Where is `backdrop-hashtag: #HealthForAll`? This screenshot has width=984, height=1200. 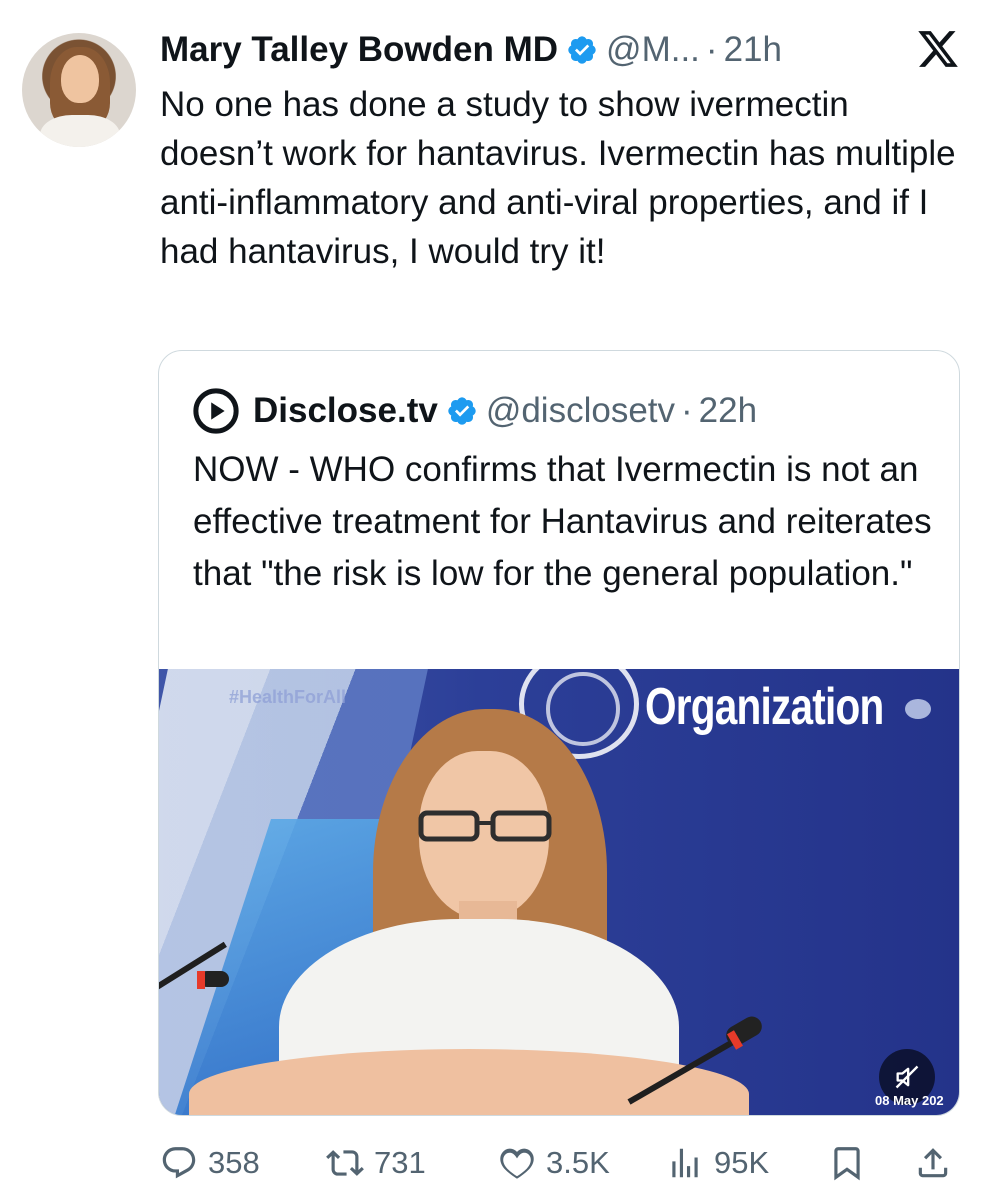
backdrop-hashtag: #HealthForAll is located at coordinates (288, 697).